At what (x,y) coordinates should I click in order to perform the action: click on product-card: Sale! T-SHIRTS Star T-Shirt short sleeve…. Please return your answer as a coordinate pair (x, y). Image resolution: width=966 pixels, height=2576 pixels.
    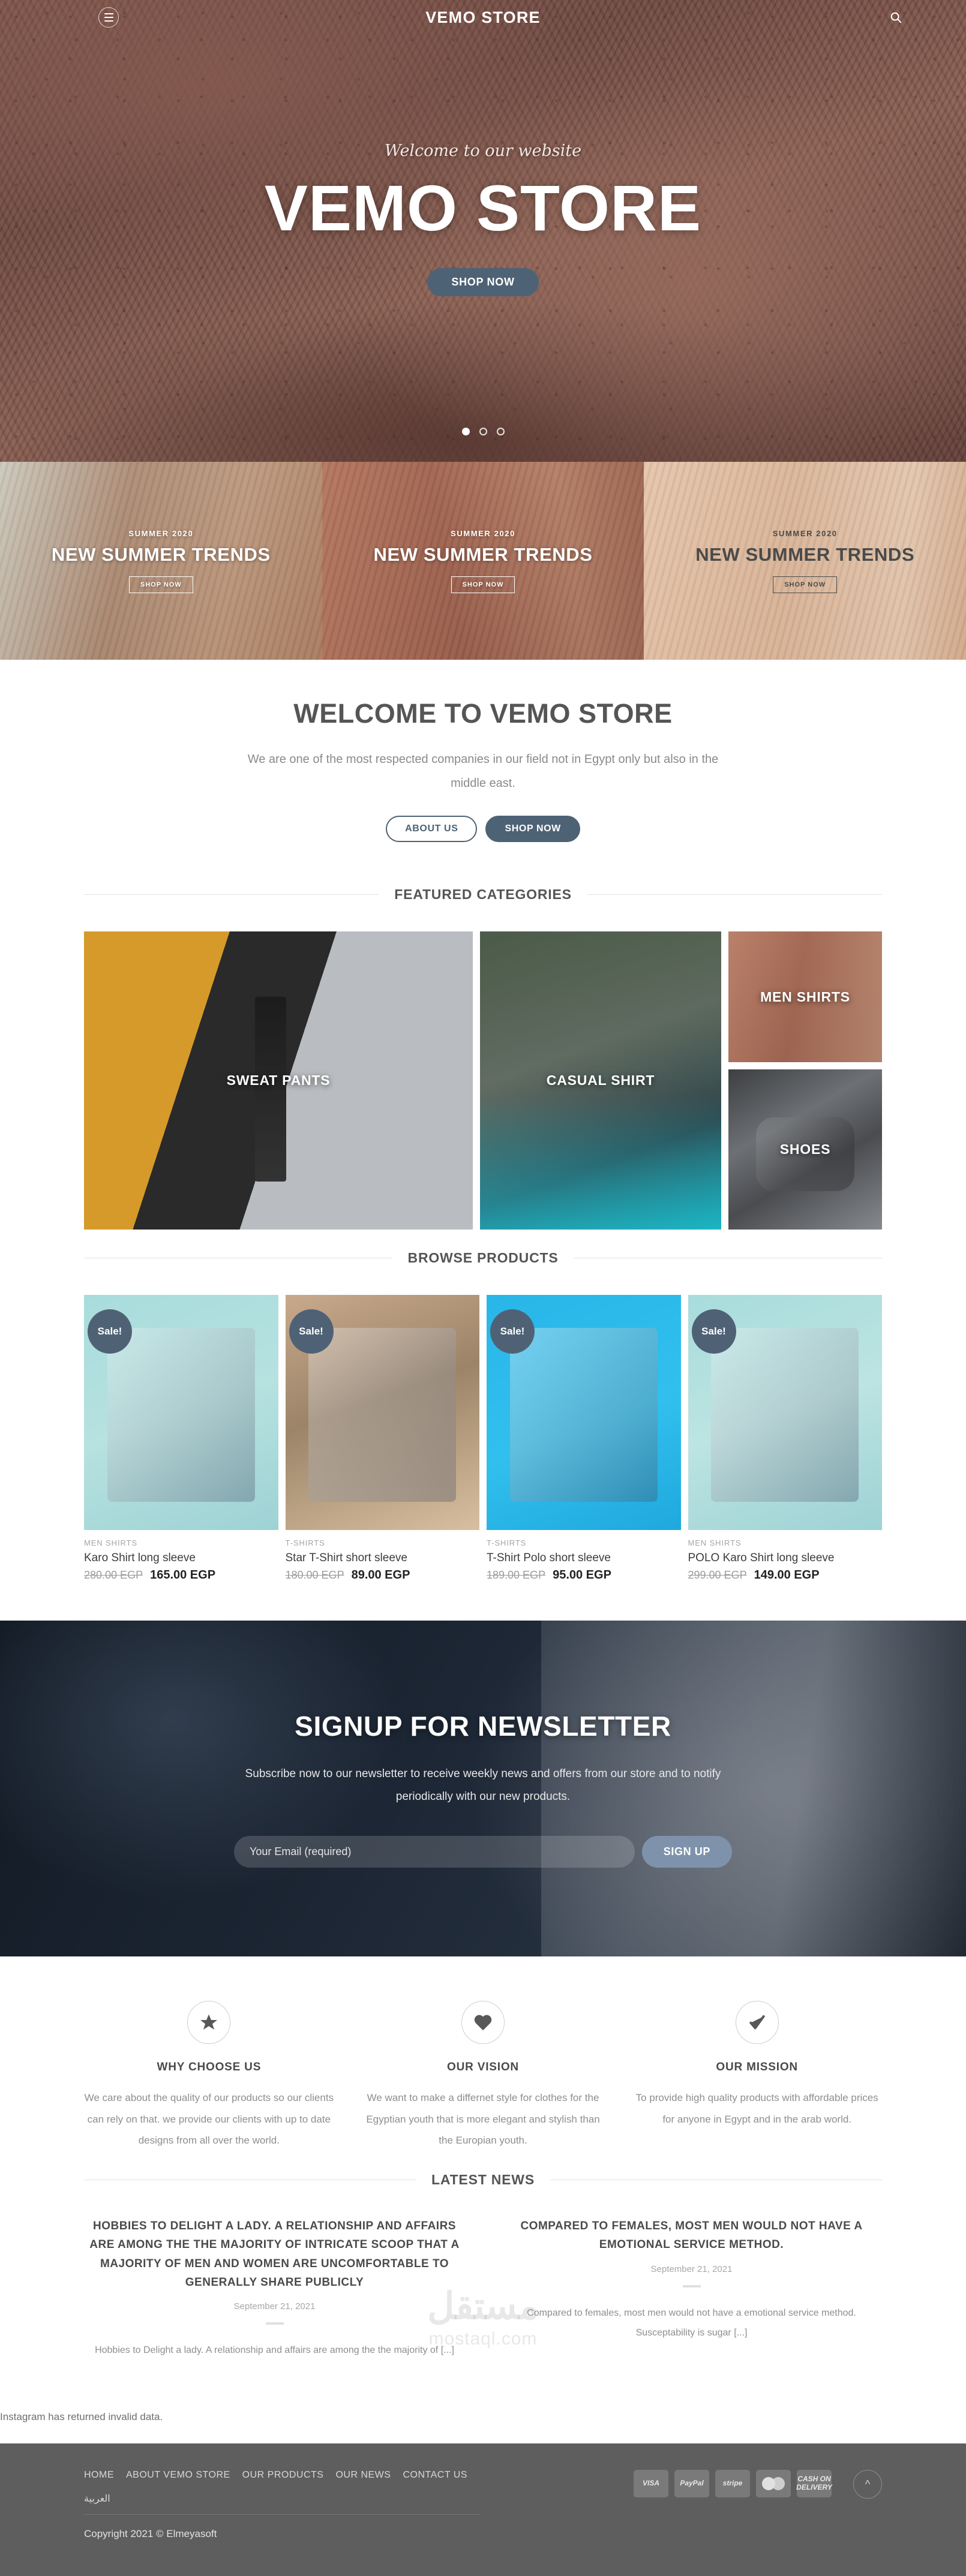
    Looking at the image, I should click on (382, 1439).